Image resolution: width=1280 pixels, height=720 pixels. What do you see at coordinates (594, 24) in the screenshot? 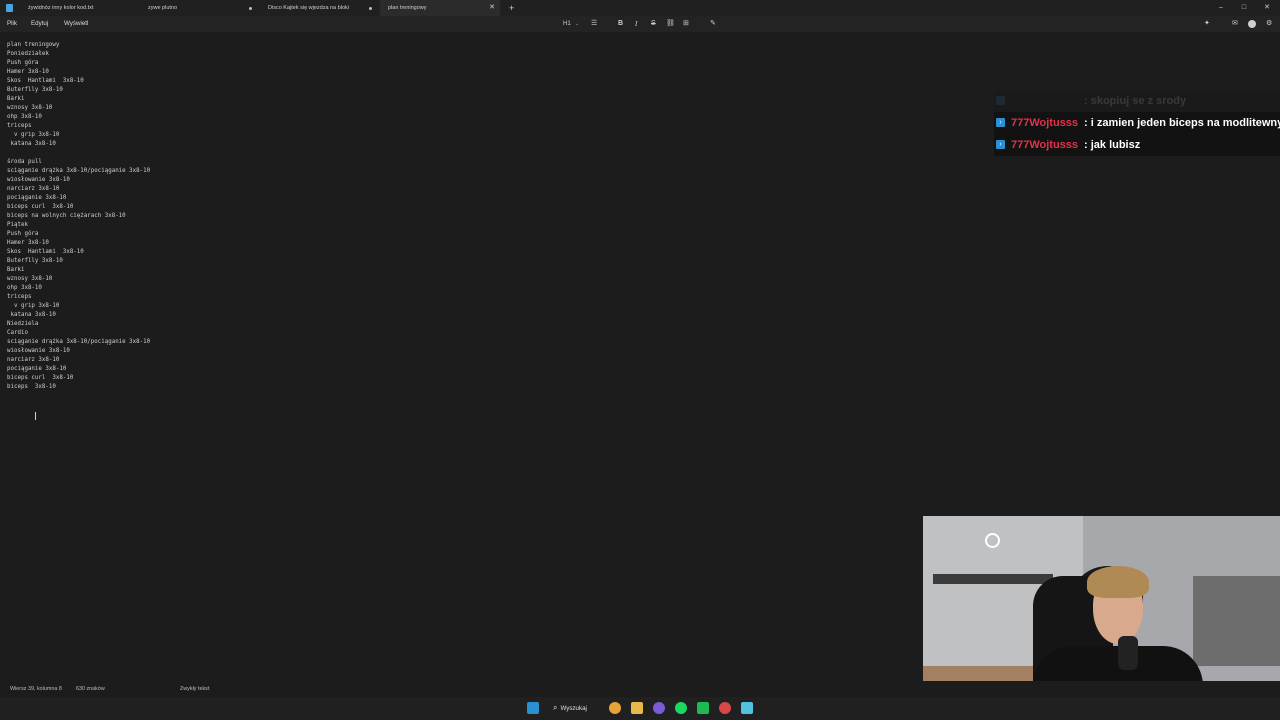
I see `list-icon: ☰` at bounding box center [594, 24].